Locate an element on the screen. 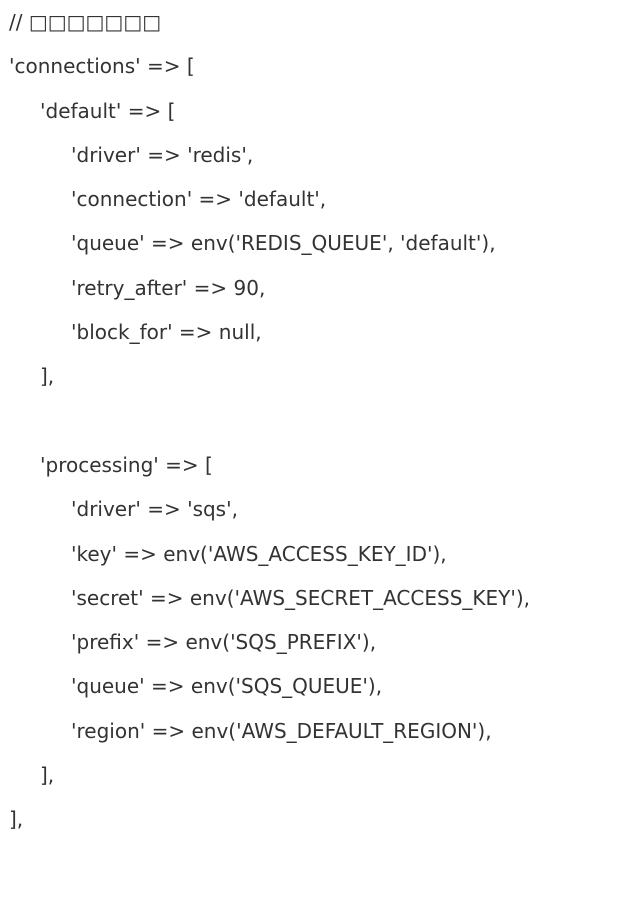 This screenshot has height=918, width=627. code-line: 'default' => [ is located at coordinates (108, 110).